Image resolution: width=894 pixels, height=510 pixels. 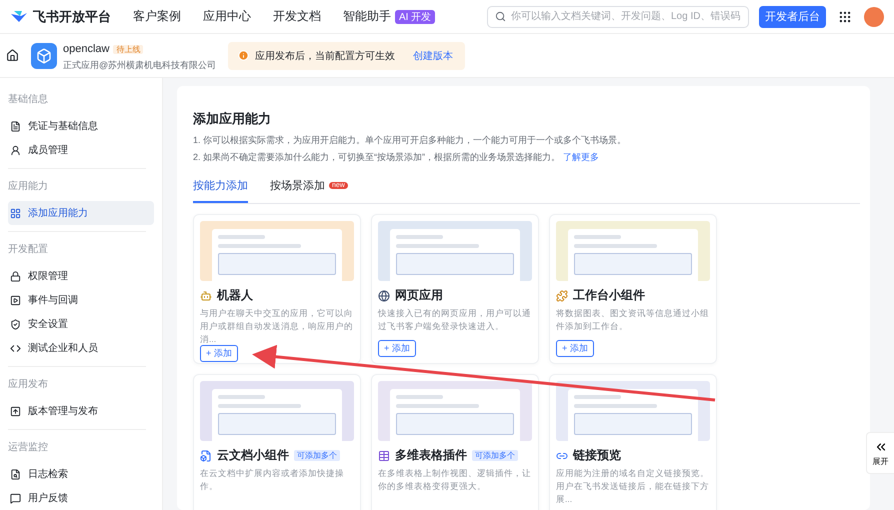 I want to click on status-badge: 待上线, so click(x=128, y=49).